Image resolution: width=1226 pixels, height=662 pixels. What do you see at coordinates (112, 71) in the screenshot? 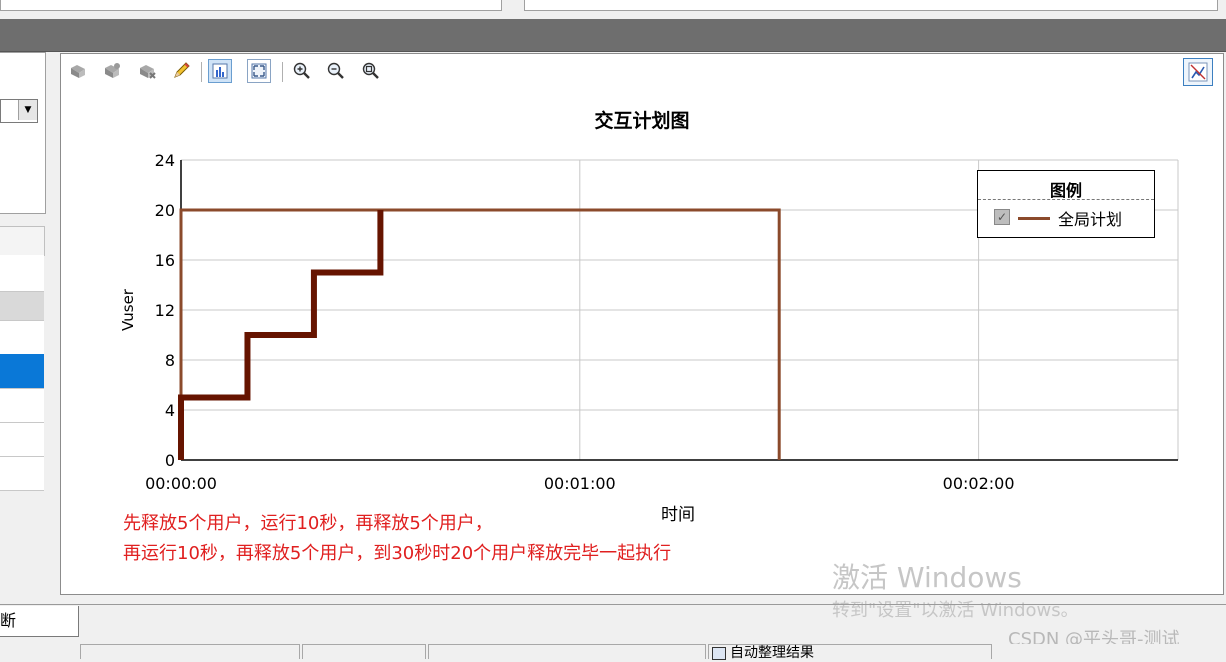
I see `save-icon` at bounding box center [112, 71].